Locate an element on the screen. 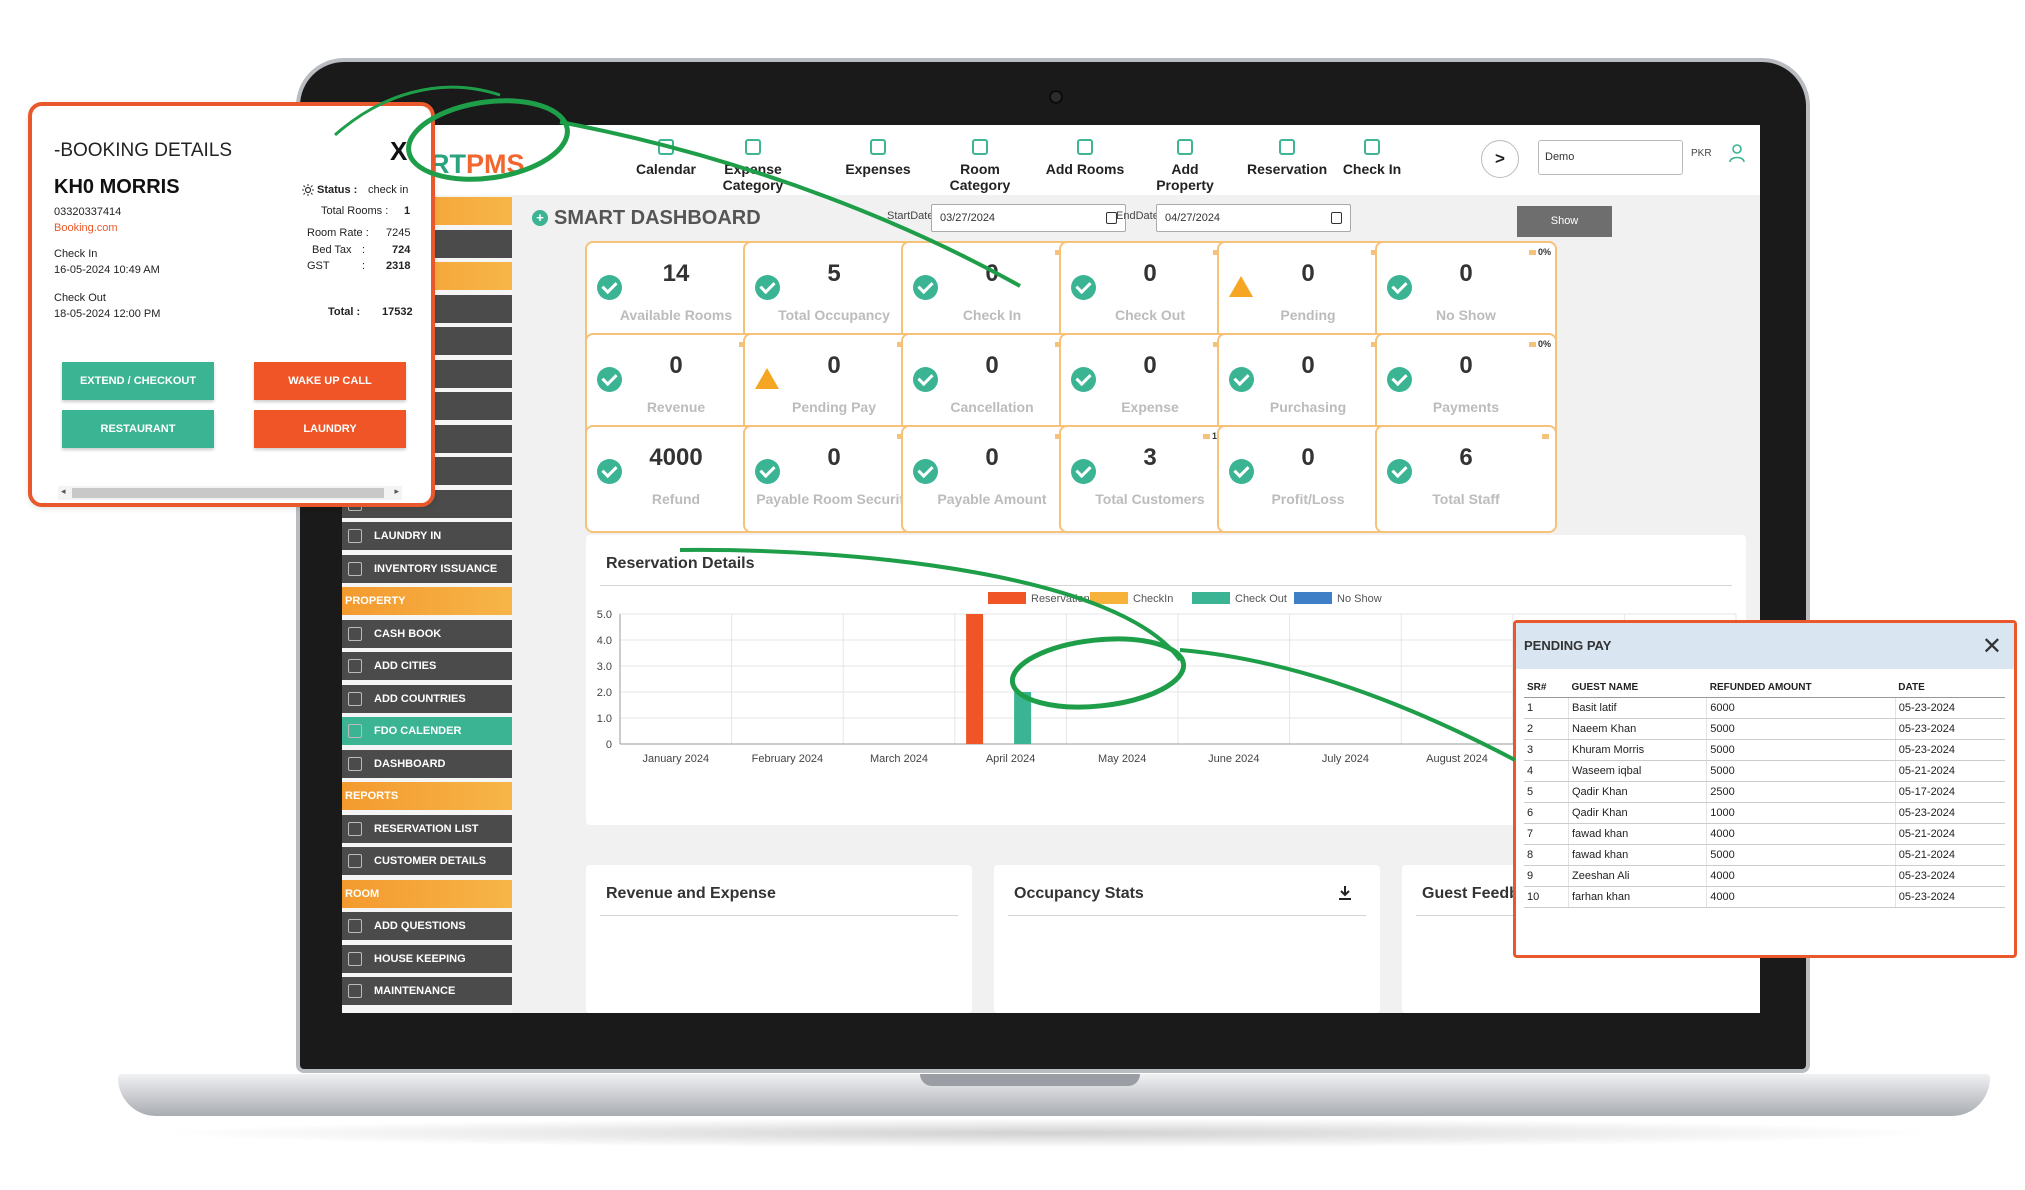 The width and height of the screenshot is (2025, 1190). sidebar-item-add-countries: ADD COUNTRIES is located at coordinates (427, 698).